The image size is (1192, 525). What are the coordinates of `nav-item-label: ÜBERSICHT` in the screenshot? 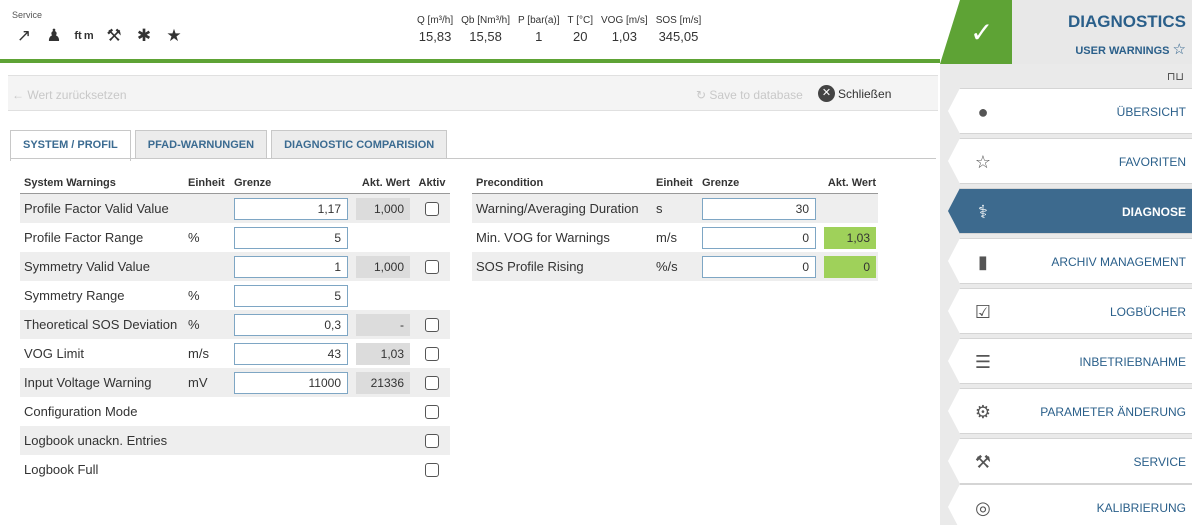 It's located at (1151, 112).